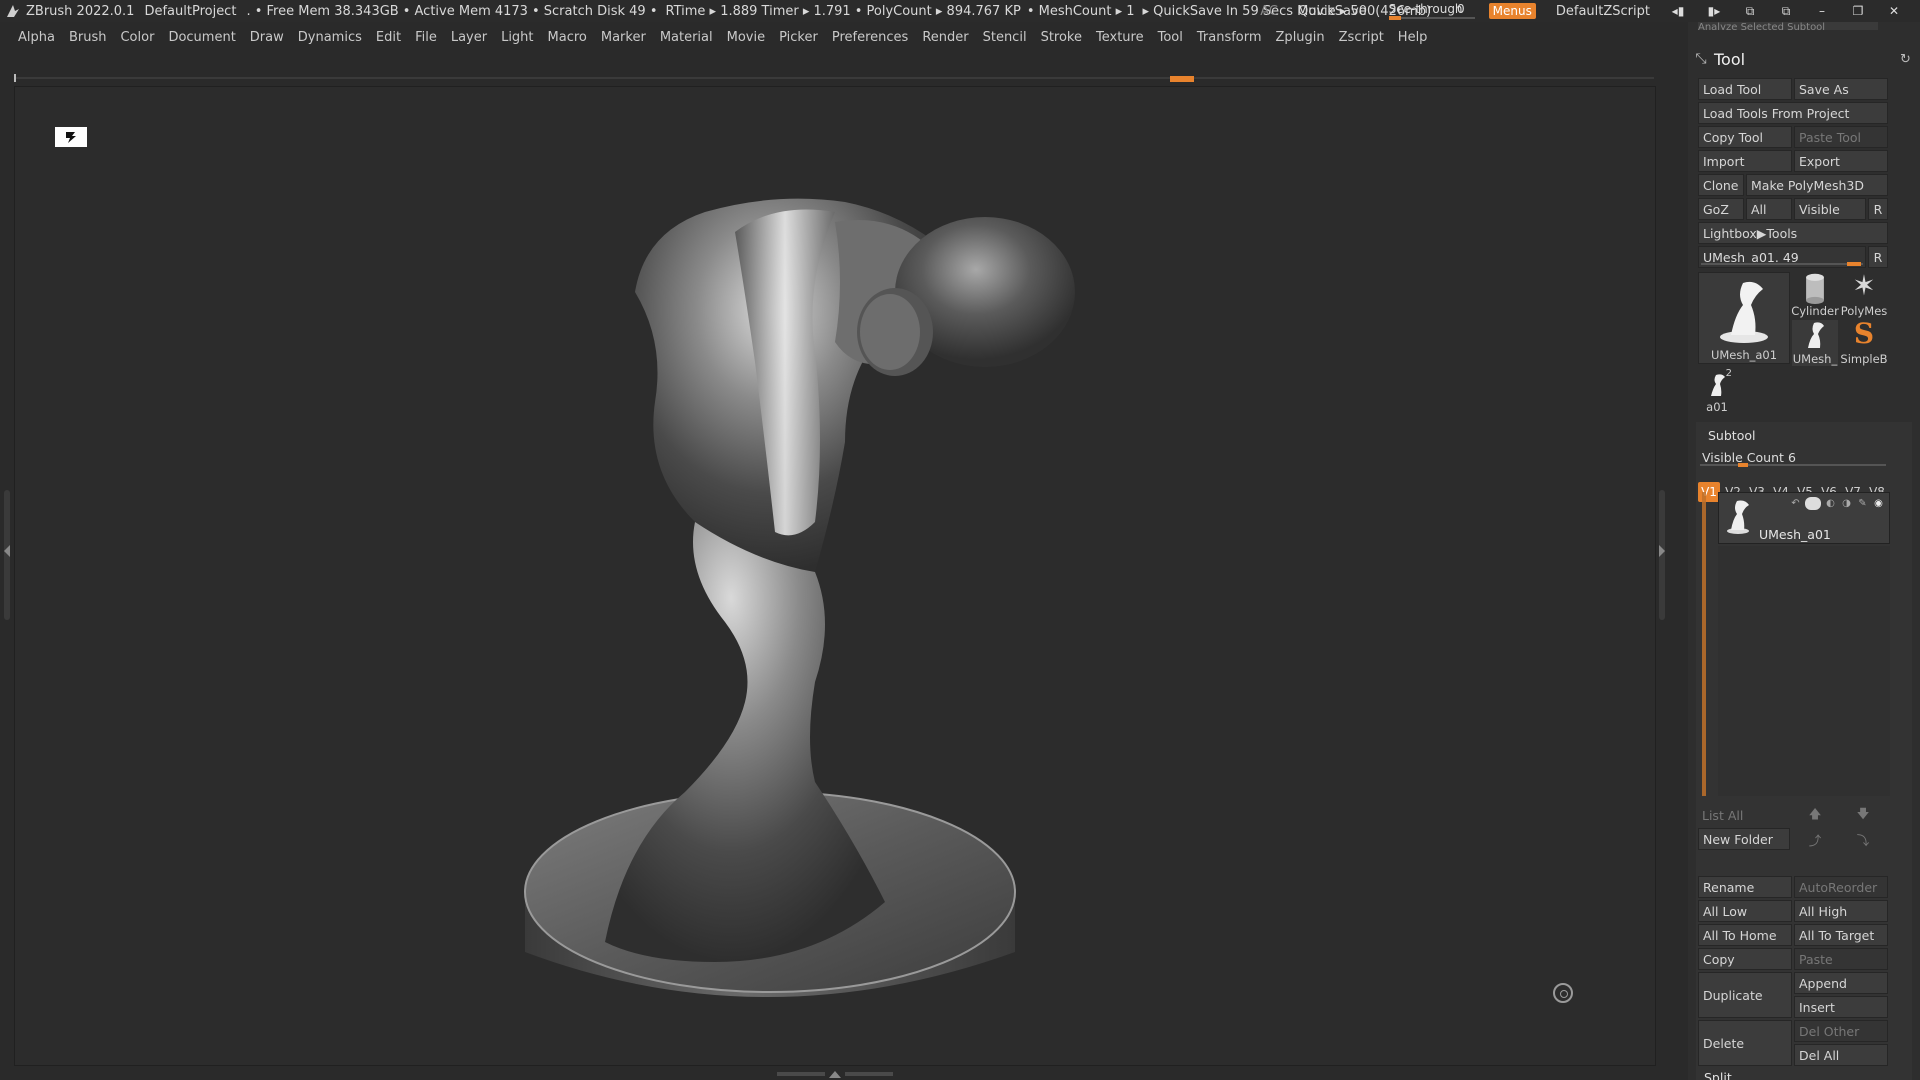 The image size is (1920, 1080). I want to click on timeline-playhead, so click(1182, 79).